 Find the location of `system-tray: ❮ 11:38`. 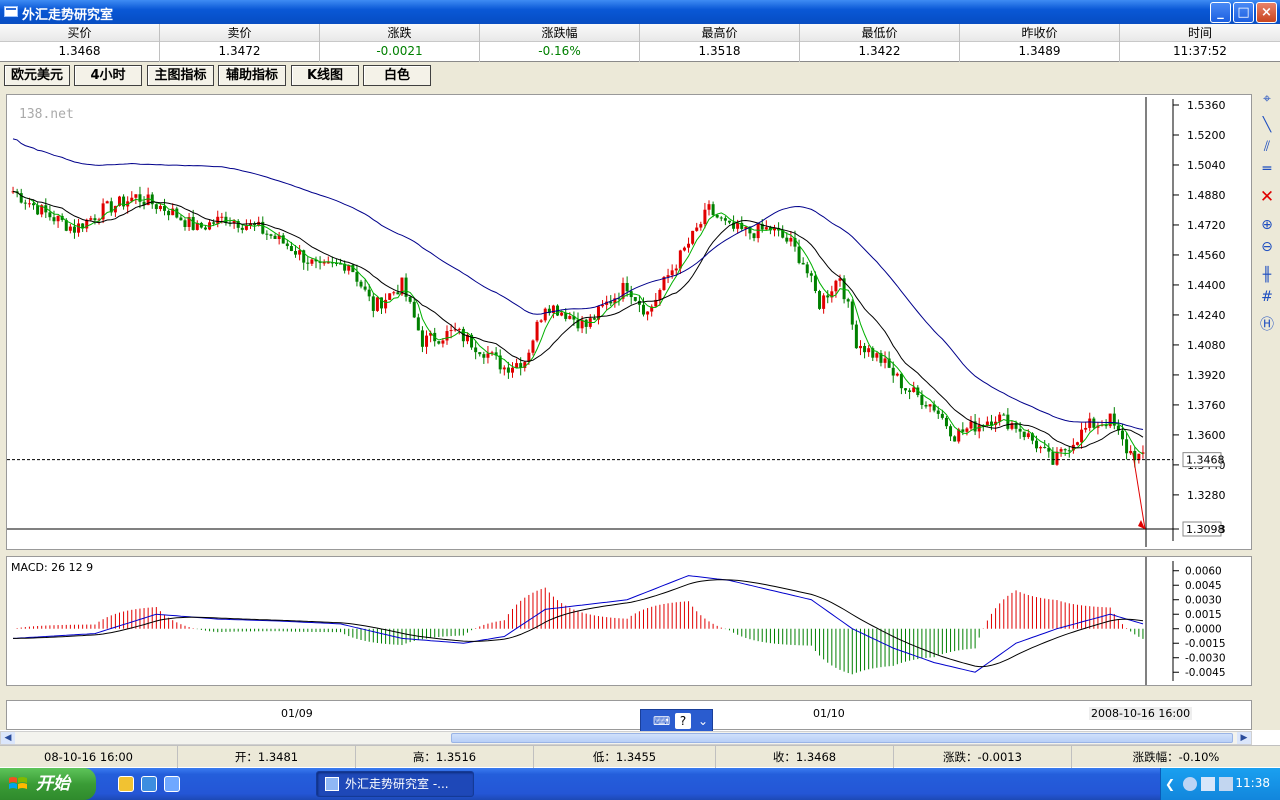

system-tray: ❮ 11:38 is located at coordinates (1220, 784).